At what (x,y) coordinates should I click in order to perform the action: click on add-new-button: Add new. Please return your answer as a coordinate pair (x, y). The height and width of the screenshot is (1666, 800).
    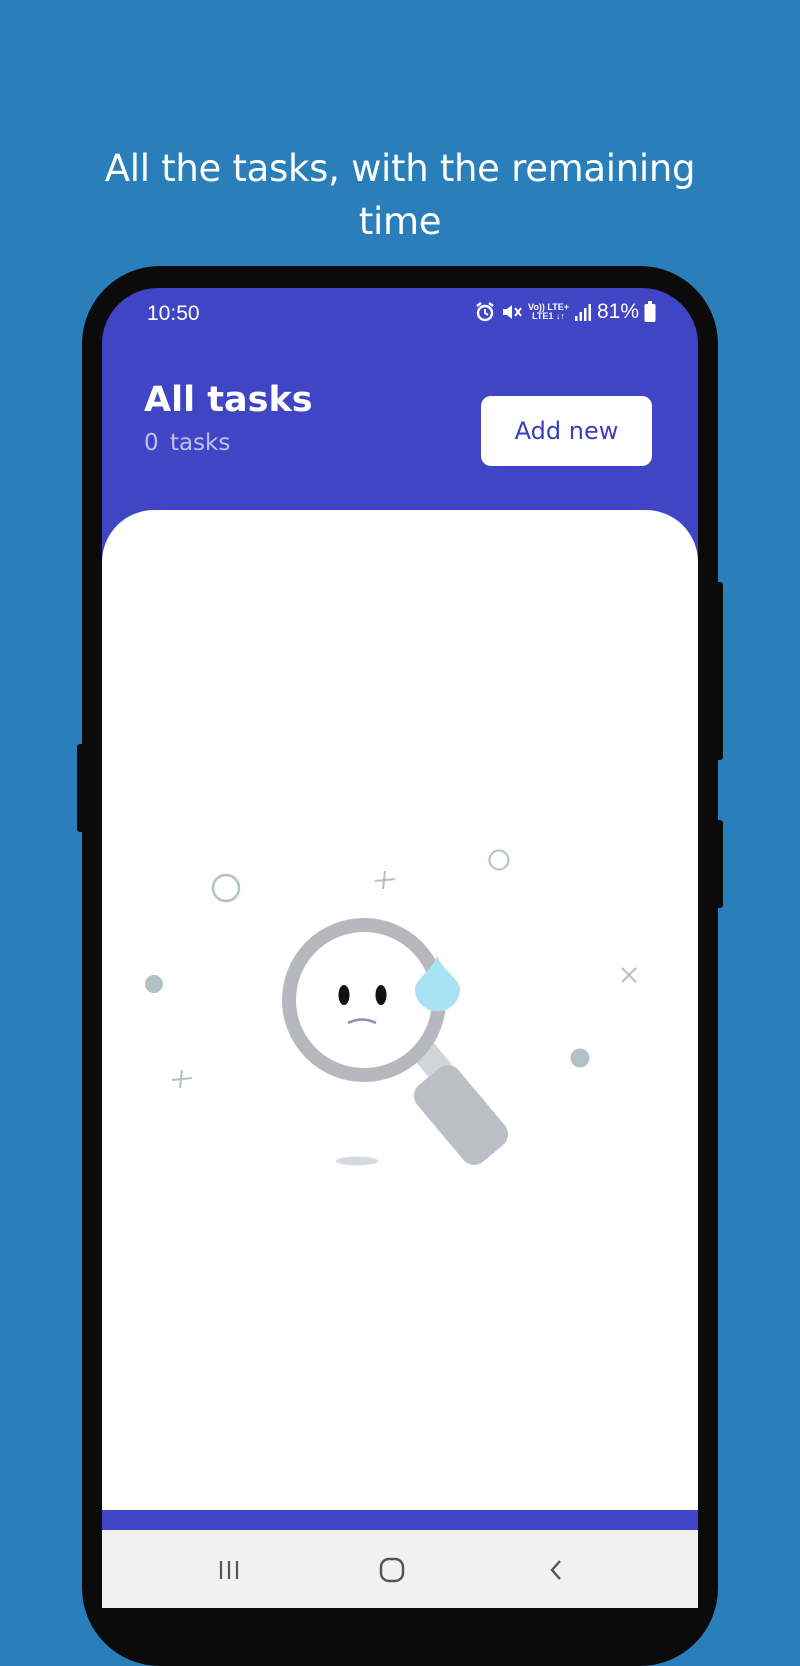
    Looking at the image, I should click on (566, 431).